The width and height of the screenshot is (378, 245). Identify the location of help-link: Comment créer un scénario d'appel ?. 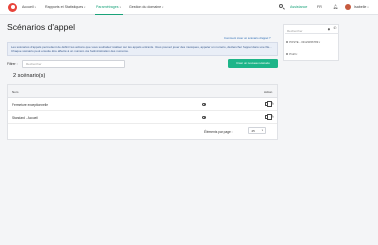
(247, 38).